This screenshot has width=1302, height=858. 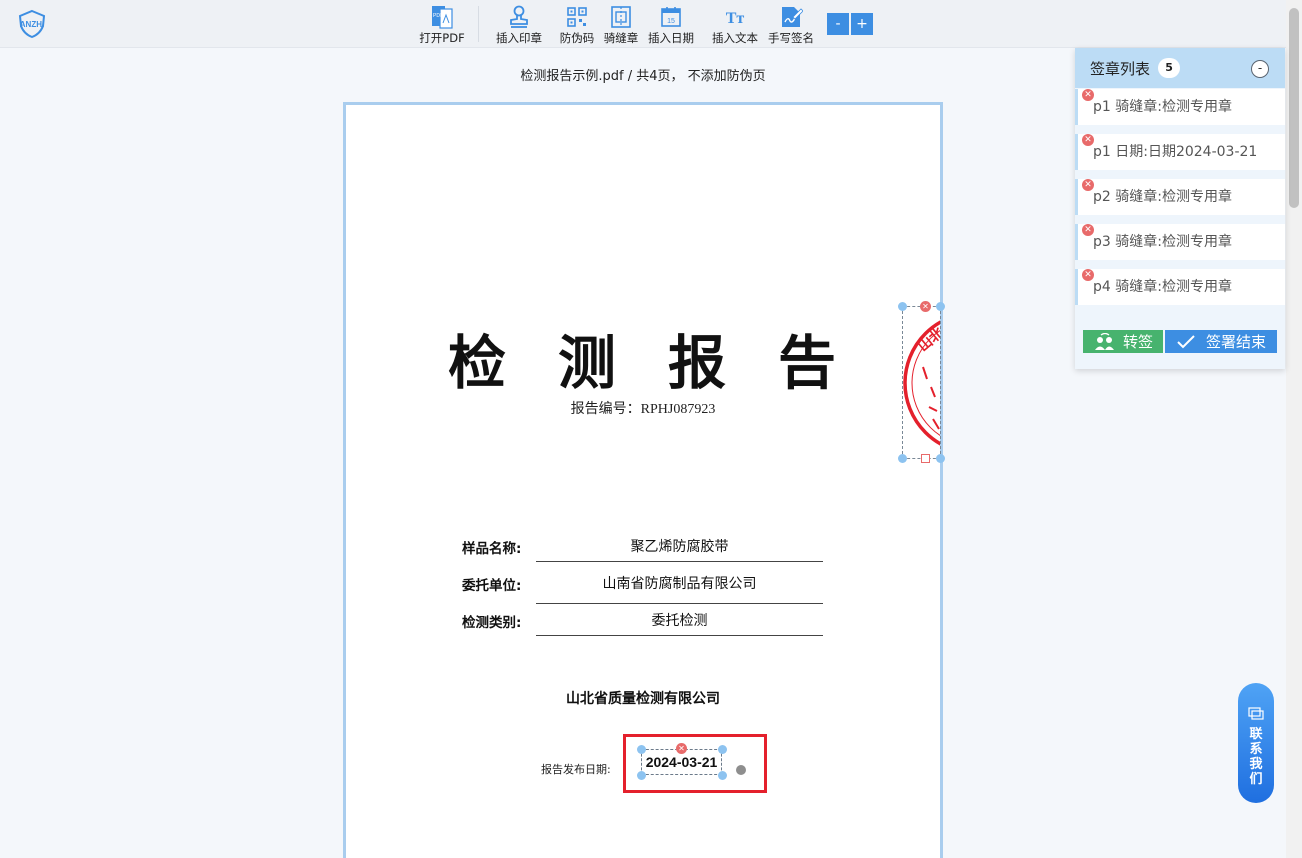 I want to click on pdf-file-icon: PDF, so click(x=442, y=17).